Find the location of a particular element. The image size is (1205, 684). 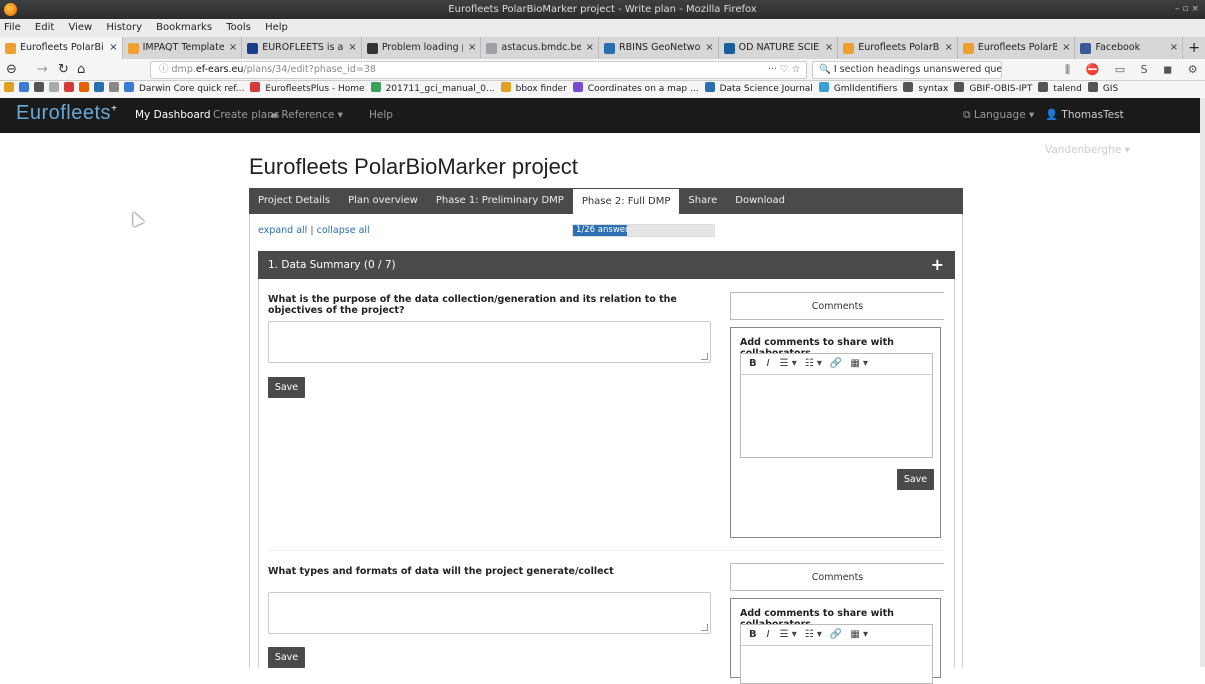

nav-reference: ▰ Reference ▾ is located at coordinates (306, 115).